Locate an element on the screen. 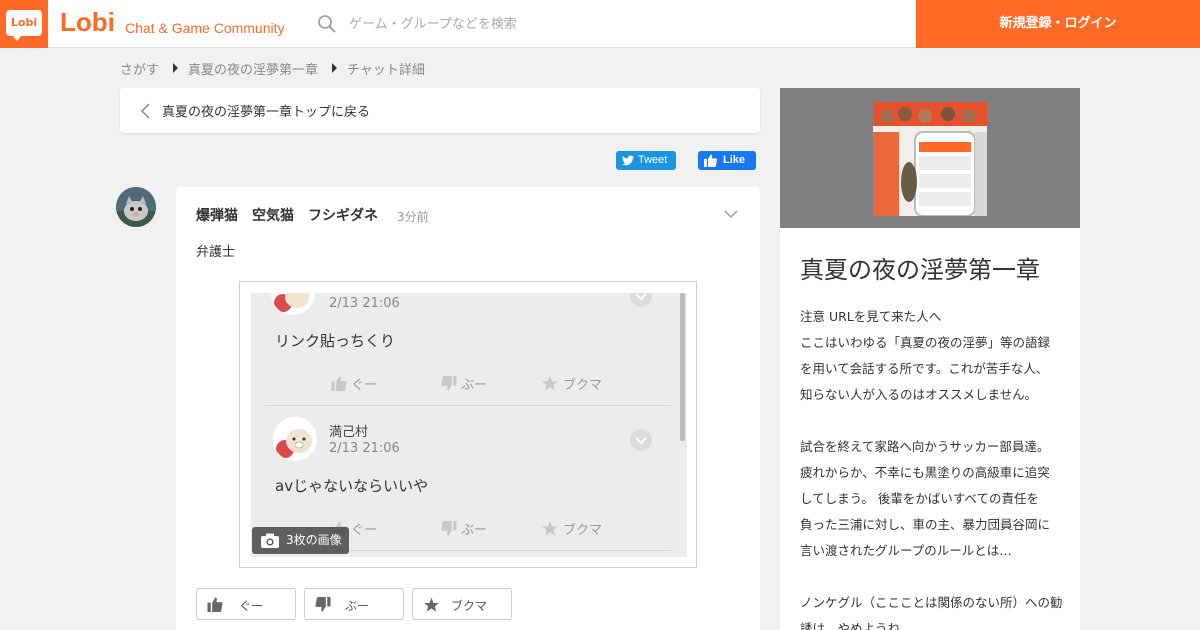 The width and height of the screenshot is (1200, 630). group-thumbnail is located at coordinates (930, 159).